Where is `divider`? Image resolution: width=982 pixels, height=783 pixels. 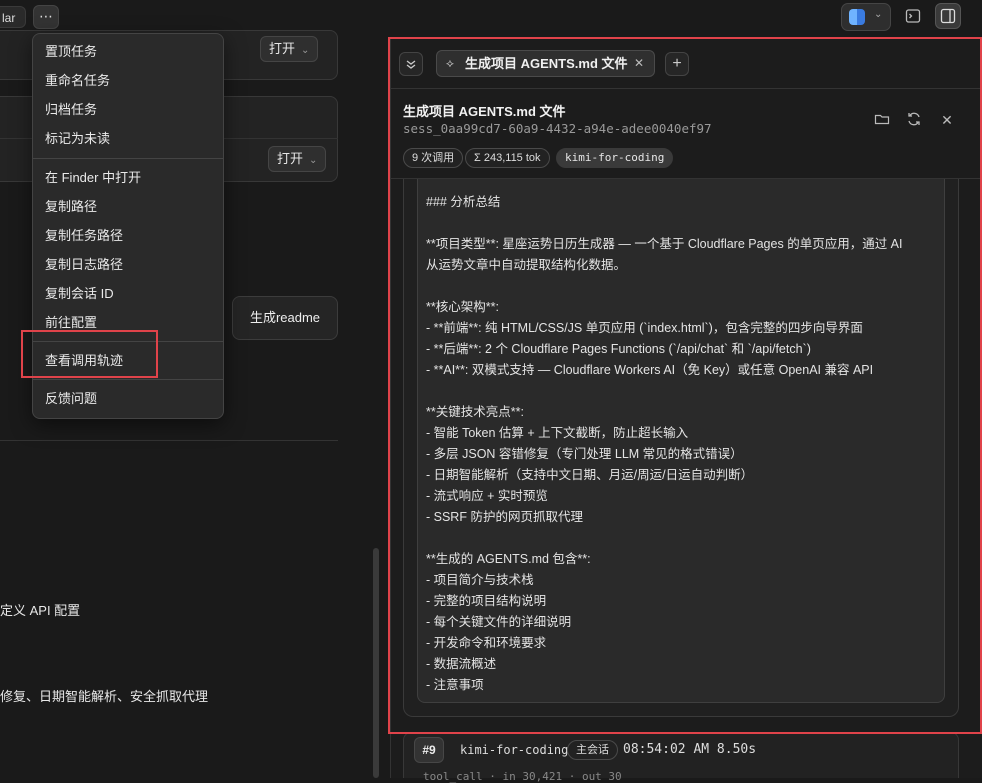
divider is located at coordinates (169, 440).